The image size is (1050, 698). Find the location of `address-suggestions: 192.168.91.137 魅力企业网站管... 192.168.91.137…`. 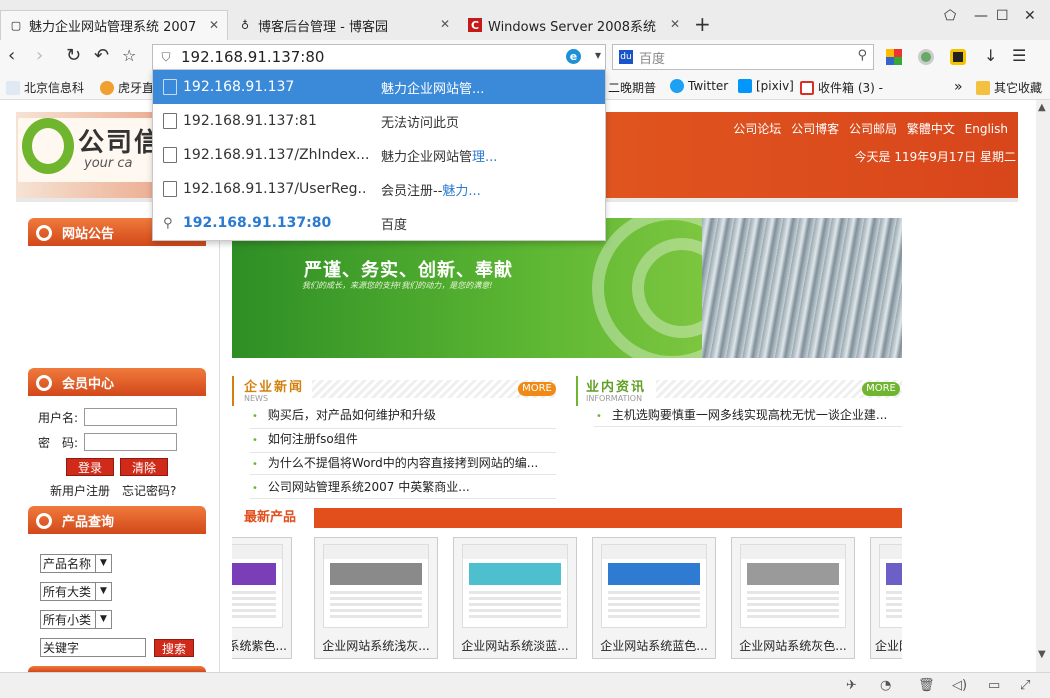

address-suggestions: 192.168.91.137 魅力企业网站管... 192.168.91.137… is located at coordinates (379, 155).